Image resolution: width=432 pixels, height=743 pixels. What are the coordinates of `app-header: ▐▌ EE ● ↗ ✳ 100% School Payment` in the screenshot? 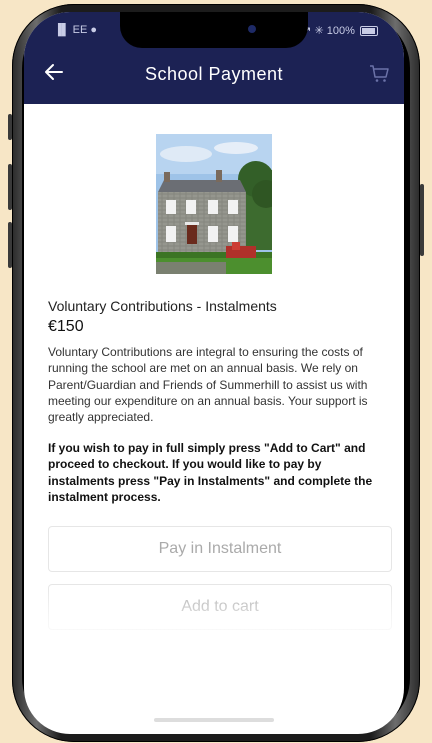 It's located at (214, 58).